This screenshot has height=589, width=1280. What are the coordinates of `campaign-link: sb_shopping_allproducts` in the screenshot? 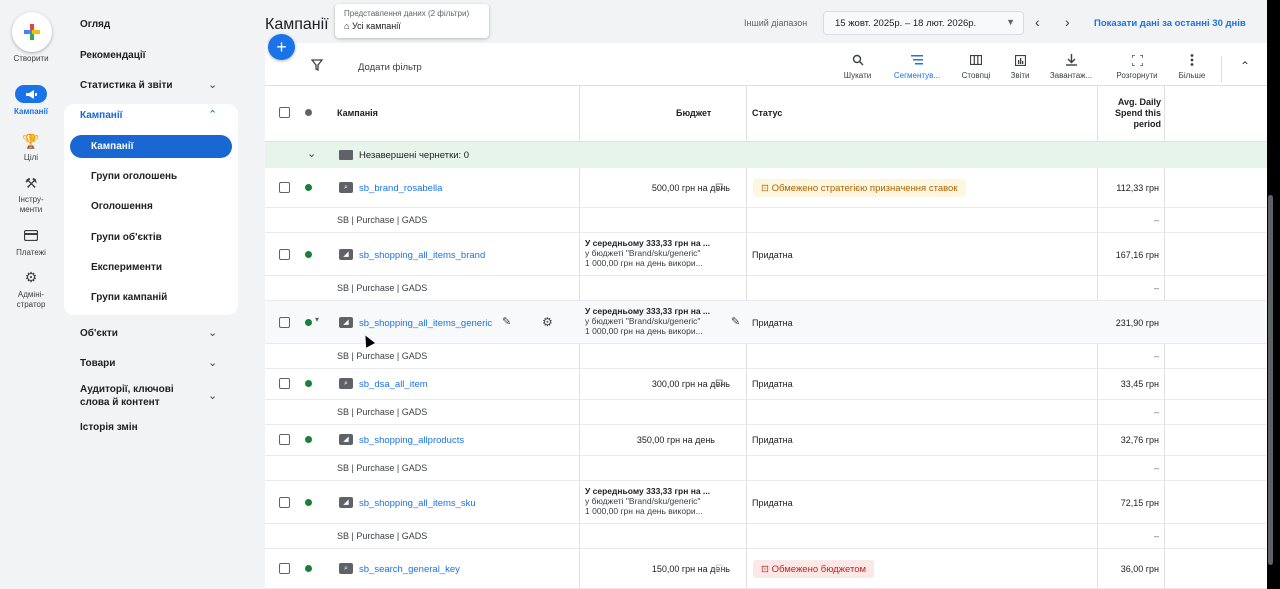 It's located at (411, 440).